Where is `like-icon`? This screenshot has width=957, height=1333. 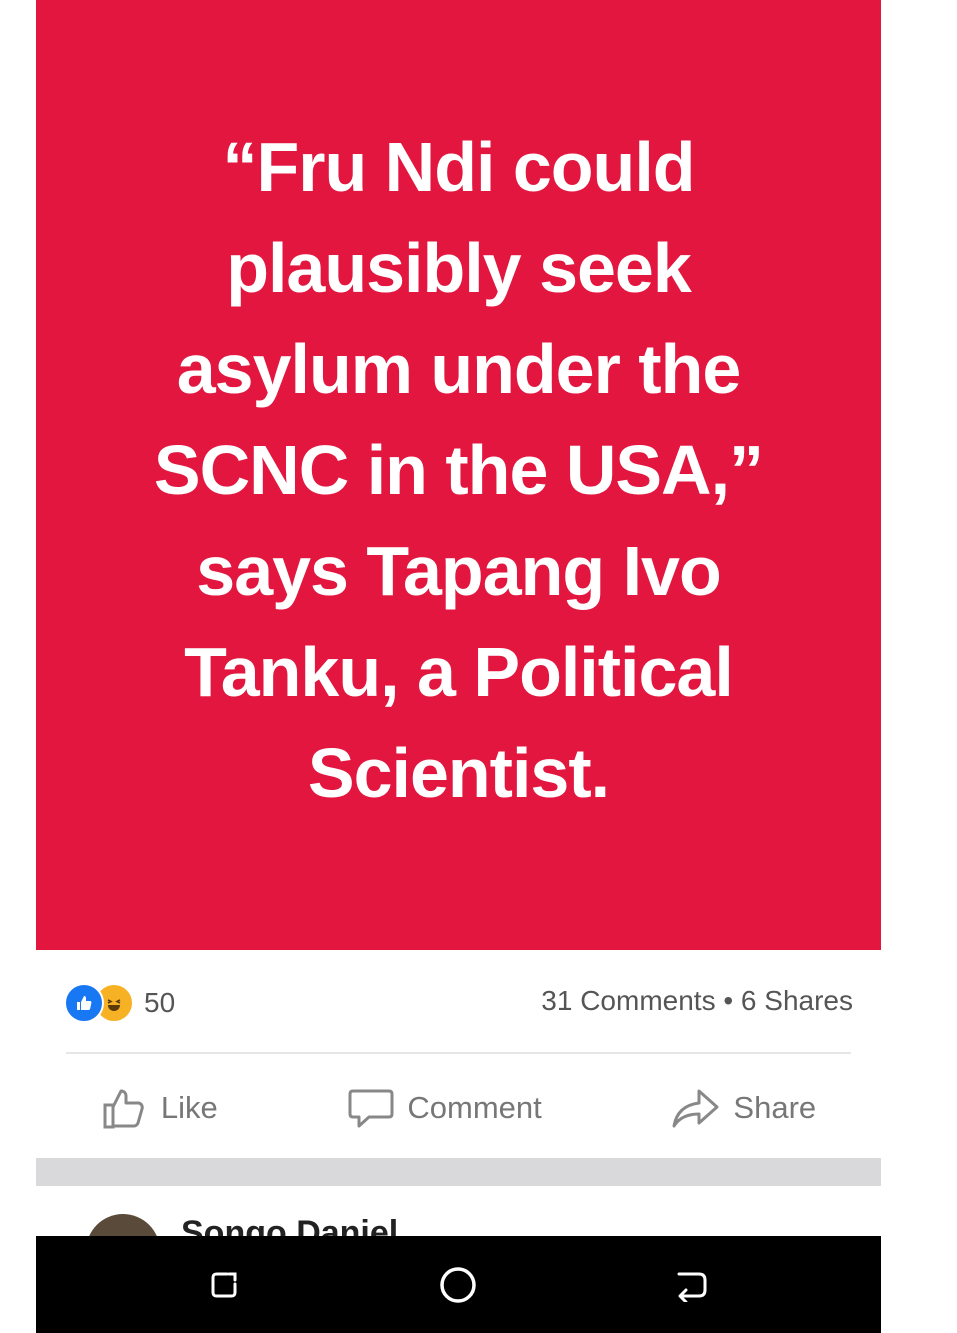
like-icon is located at coordinates (84, 1003).